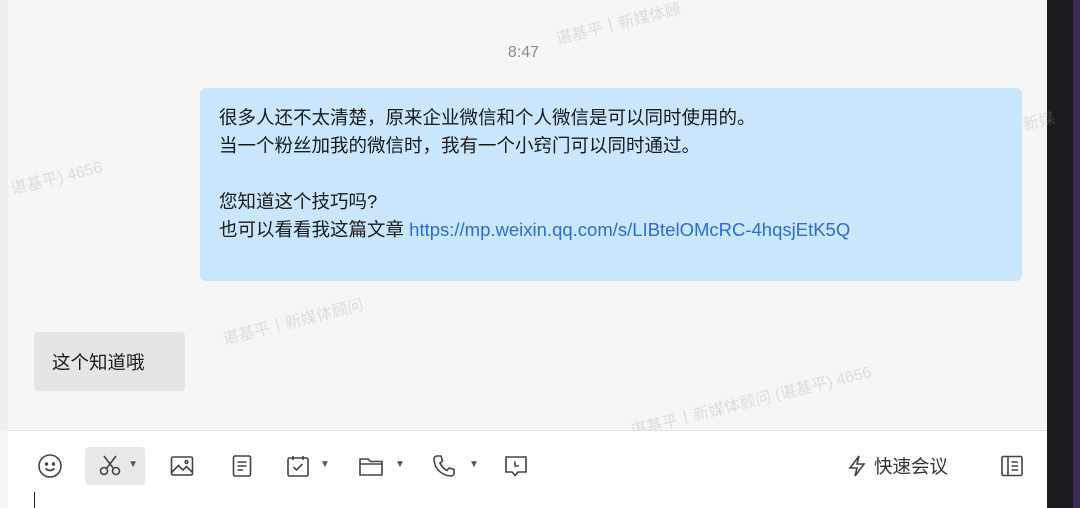 Image resolution: width=1080 pixels, height=508 pixels. I want to click on message-extra-button, so click(516, 466).